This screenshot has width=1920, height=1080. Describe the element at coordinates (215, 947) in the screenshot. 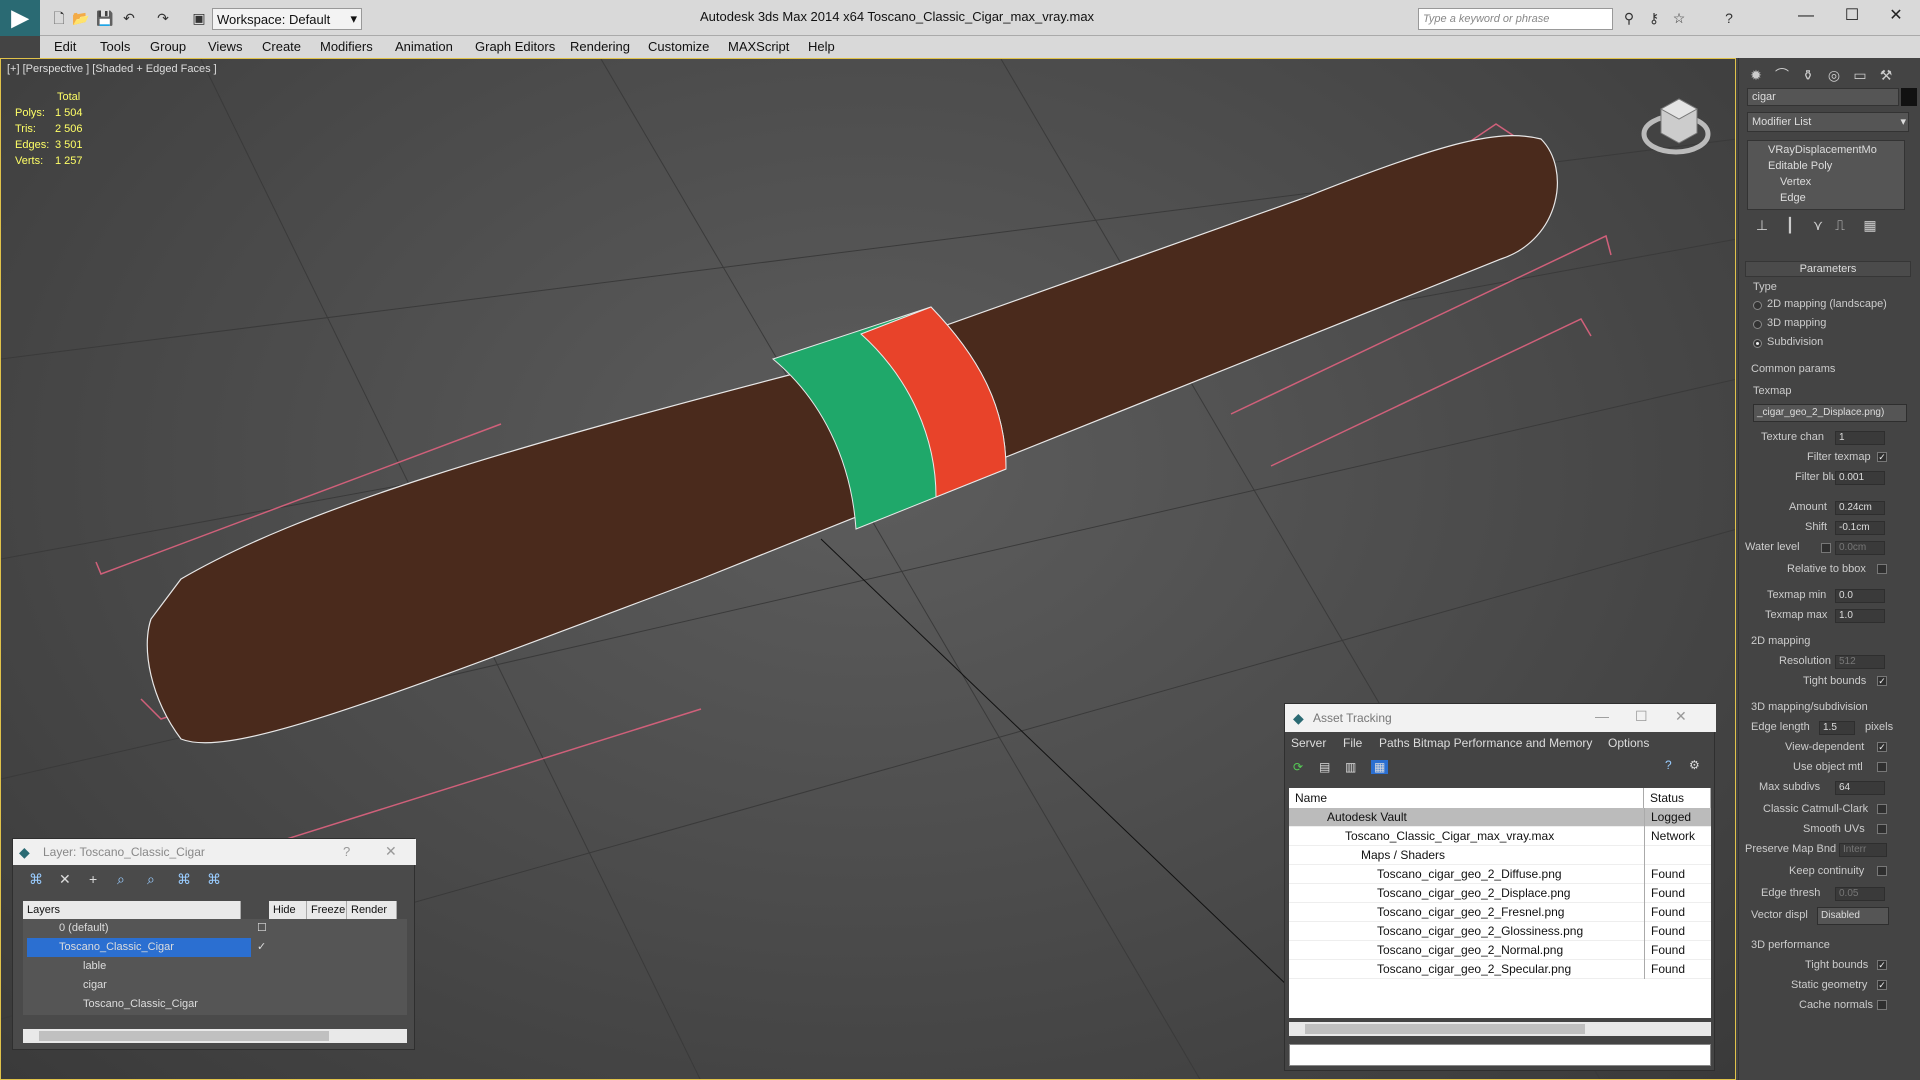

I see `layer-row: Toscano_Classic_Cigar ✓` at that location.